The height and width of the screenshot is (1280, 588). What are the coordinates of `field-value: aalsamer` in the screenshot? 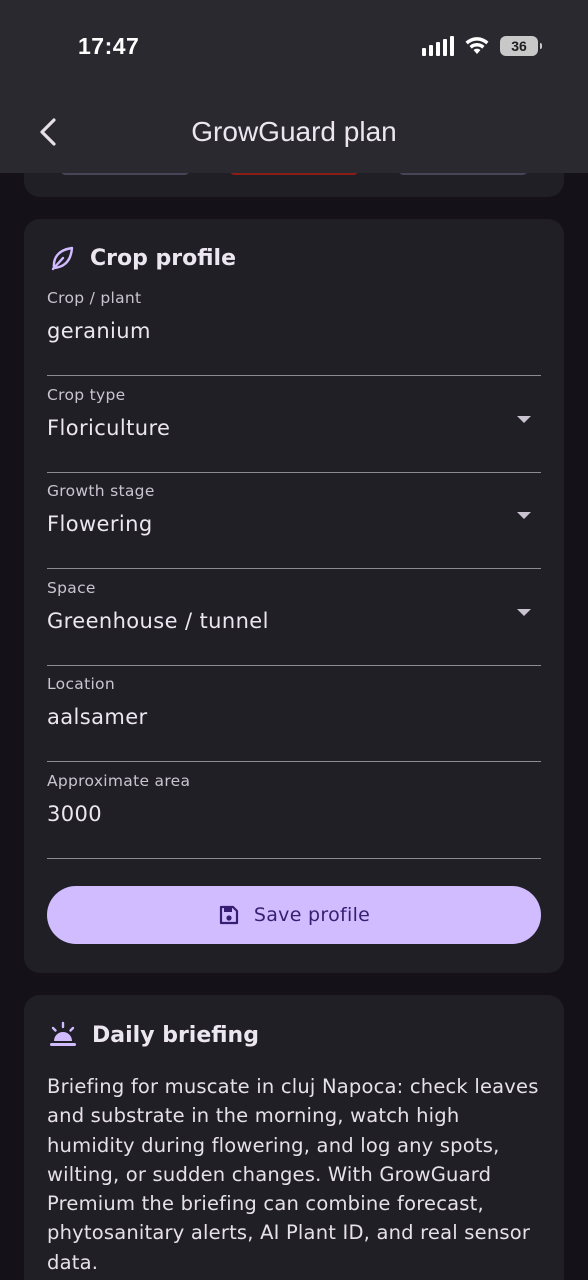 It's located at (97, 717).